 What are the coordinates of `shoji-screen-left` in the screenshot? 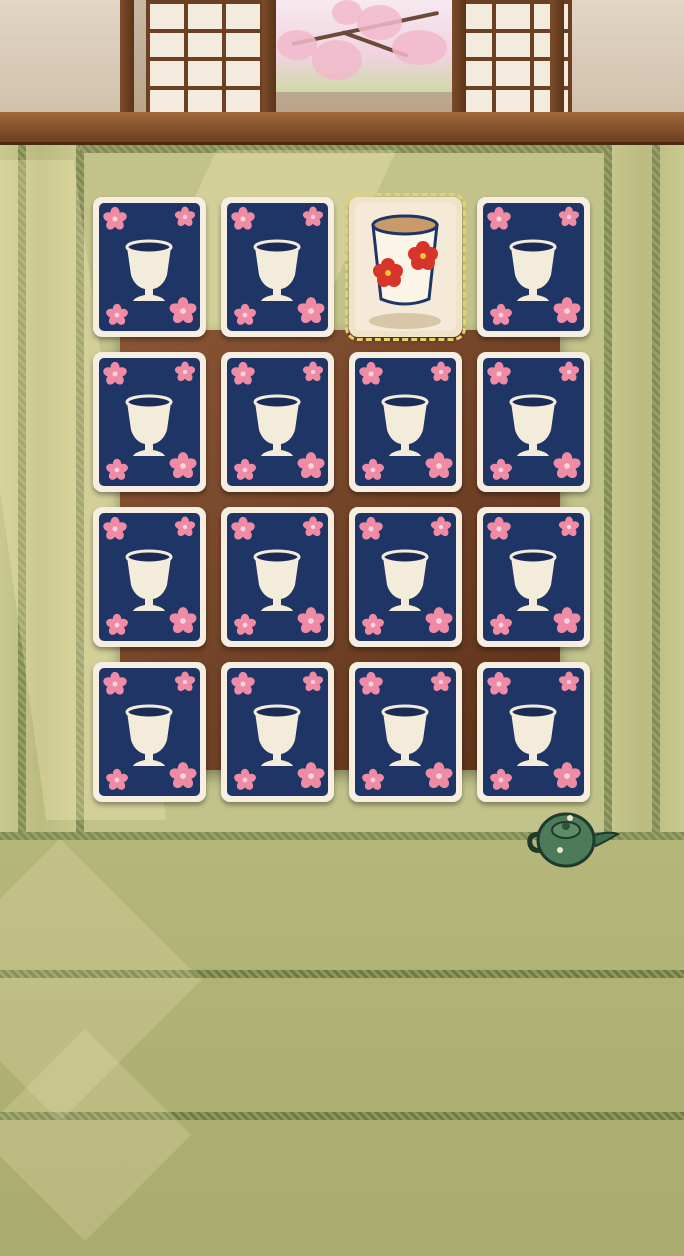 It's located at (205, 59).